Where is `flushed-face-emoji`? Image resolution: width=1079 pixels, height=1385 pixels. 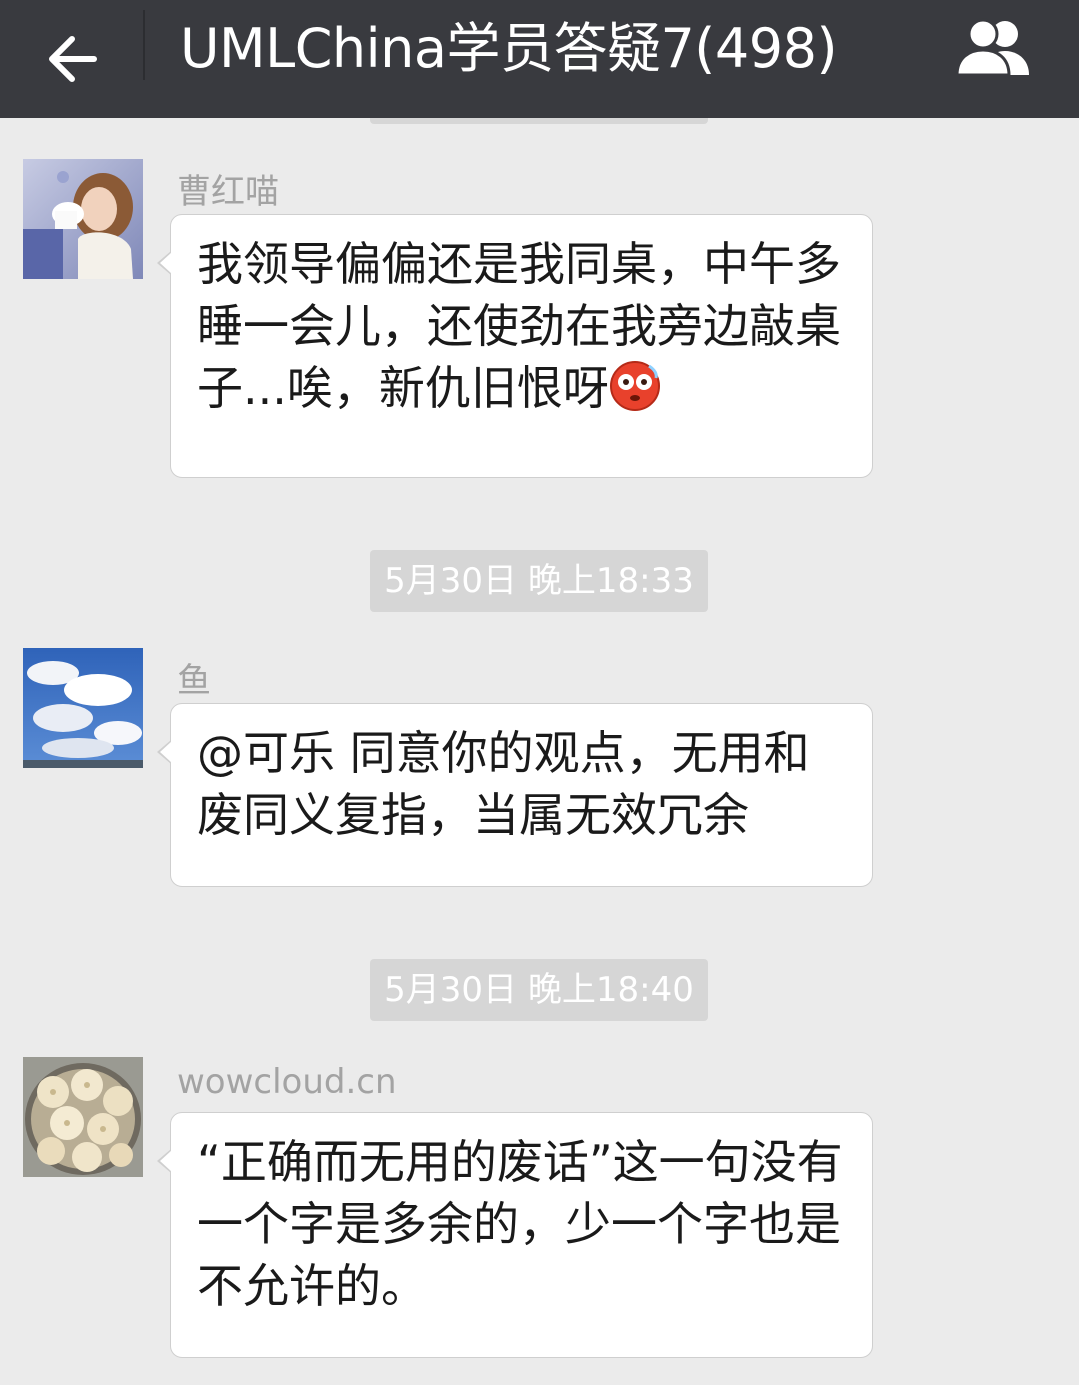 flushed-face-emoji is located at coordinates (634, 386).